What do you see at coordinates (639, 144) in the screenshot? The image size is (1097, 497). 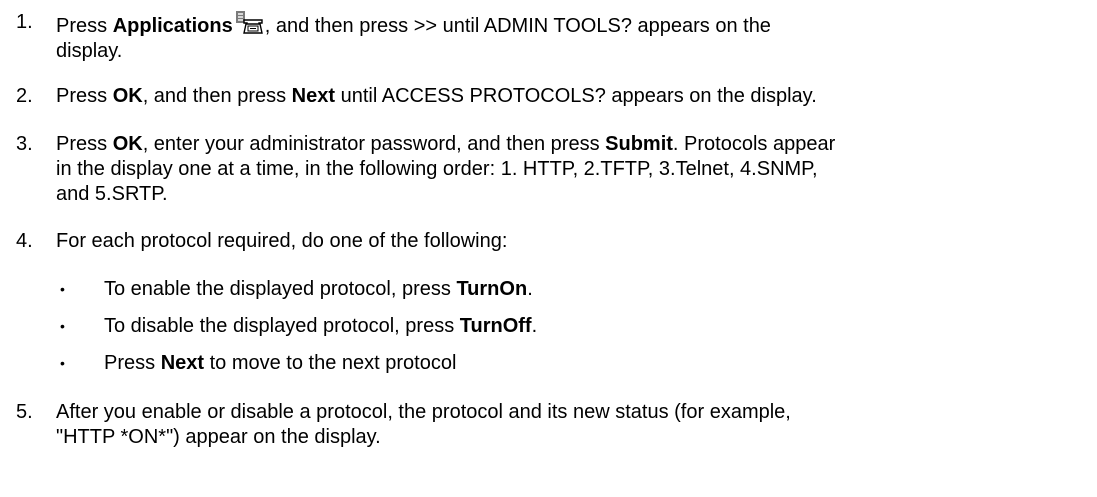 I see `ui-term: Submit` at bounding box center [639, 144].